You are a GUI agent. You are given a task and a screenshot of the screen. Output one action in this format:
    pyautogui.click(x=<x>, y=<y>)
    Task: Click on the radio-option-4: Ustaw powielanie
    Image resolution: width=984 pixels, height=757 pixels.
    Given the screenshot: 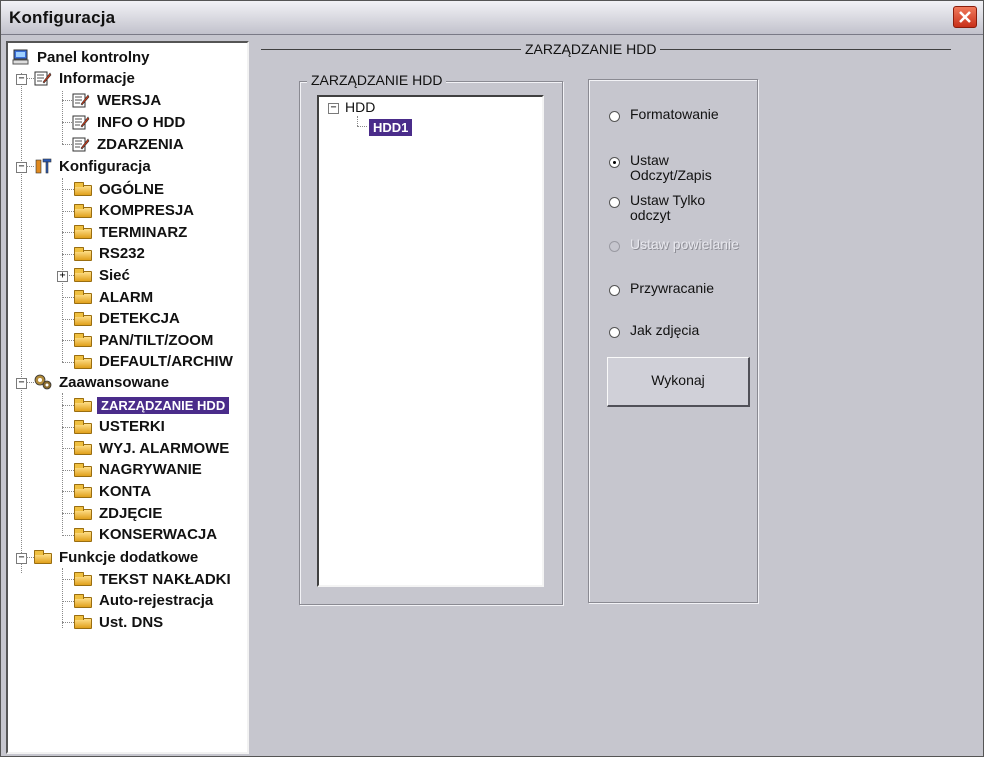 What is the action you would take?
    pyautogui.click(x=674, y=244)
    